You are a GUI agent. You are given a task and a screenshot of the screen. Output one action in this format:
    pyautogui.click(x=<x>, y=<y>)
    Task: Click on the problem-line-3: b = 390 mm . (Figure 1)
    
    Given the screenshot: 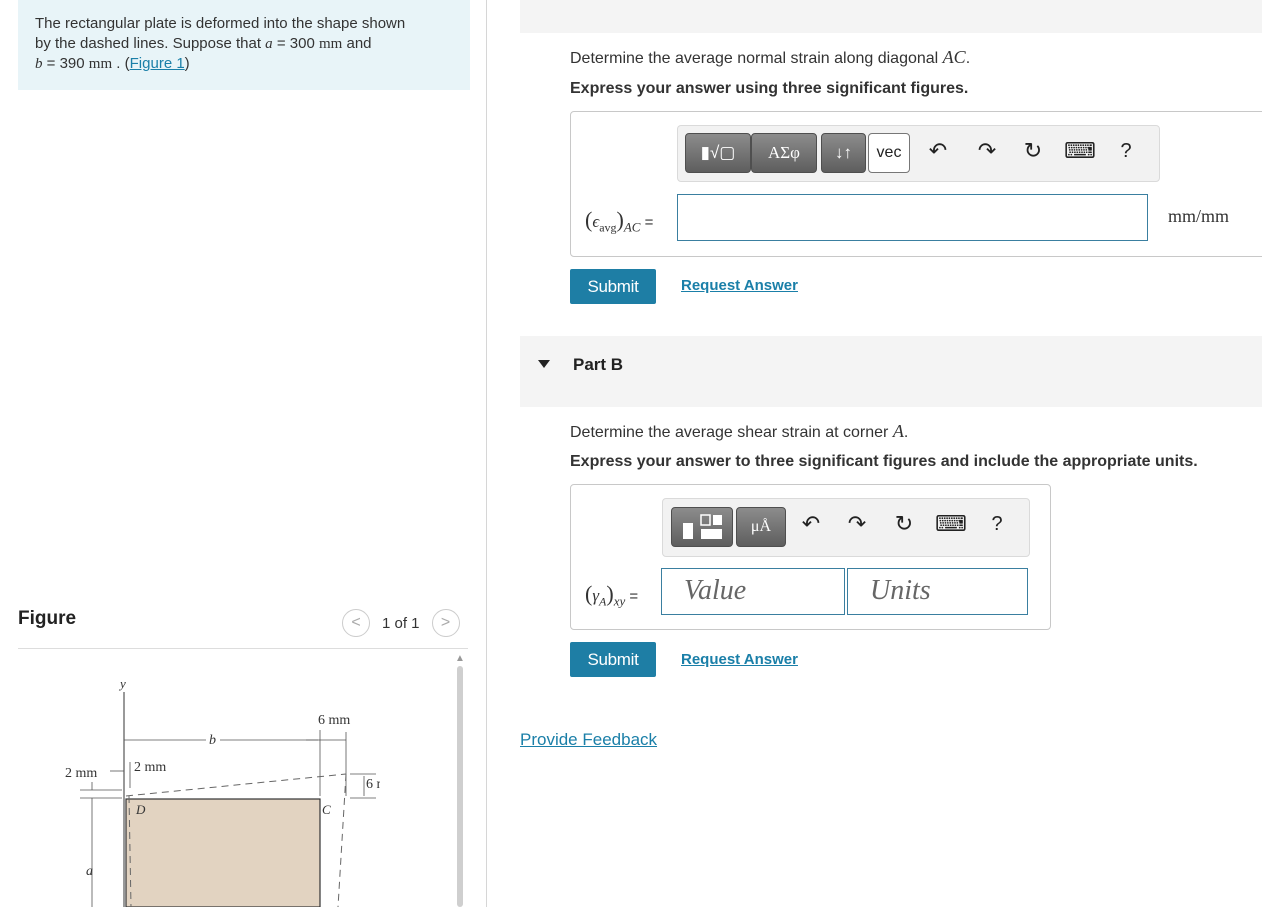 What is the action you would take?
    pyautogui.click(x=112, y=63)
    